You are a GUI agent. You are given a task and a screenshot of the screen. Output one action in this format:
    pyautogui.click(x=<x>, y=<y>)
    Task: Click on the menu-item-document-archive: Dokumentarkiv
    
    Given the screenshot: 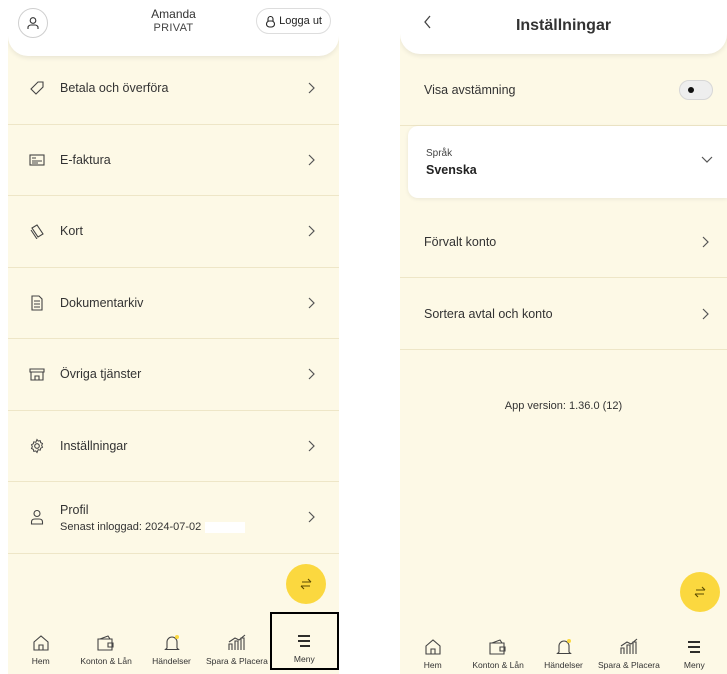 What is the action you would take?
    pyautogui.click(x=173, y=303)
    